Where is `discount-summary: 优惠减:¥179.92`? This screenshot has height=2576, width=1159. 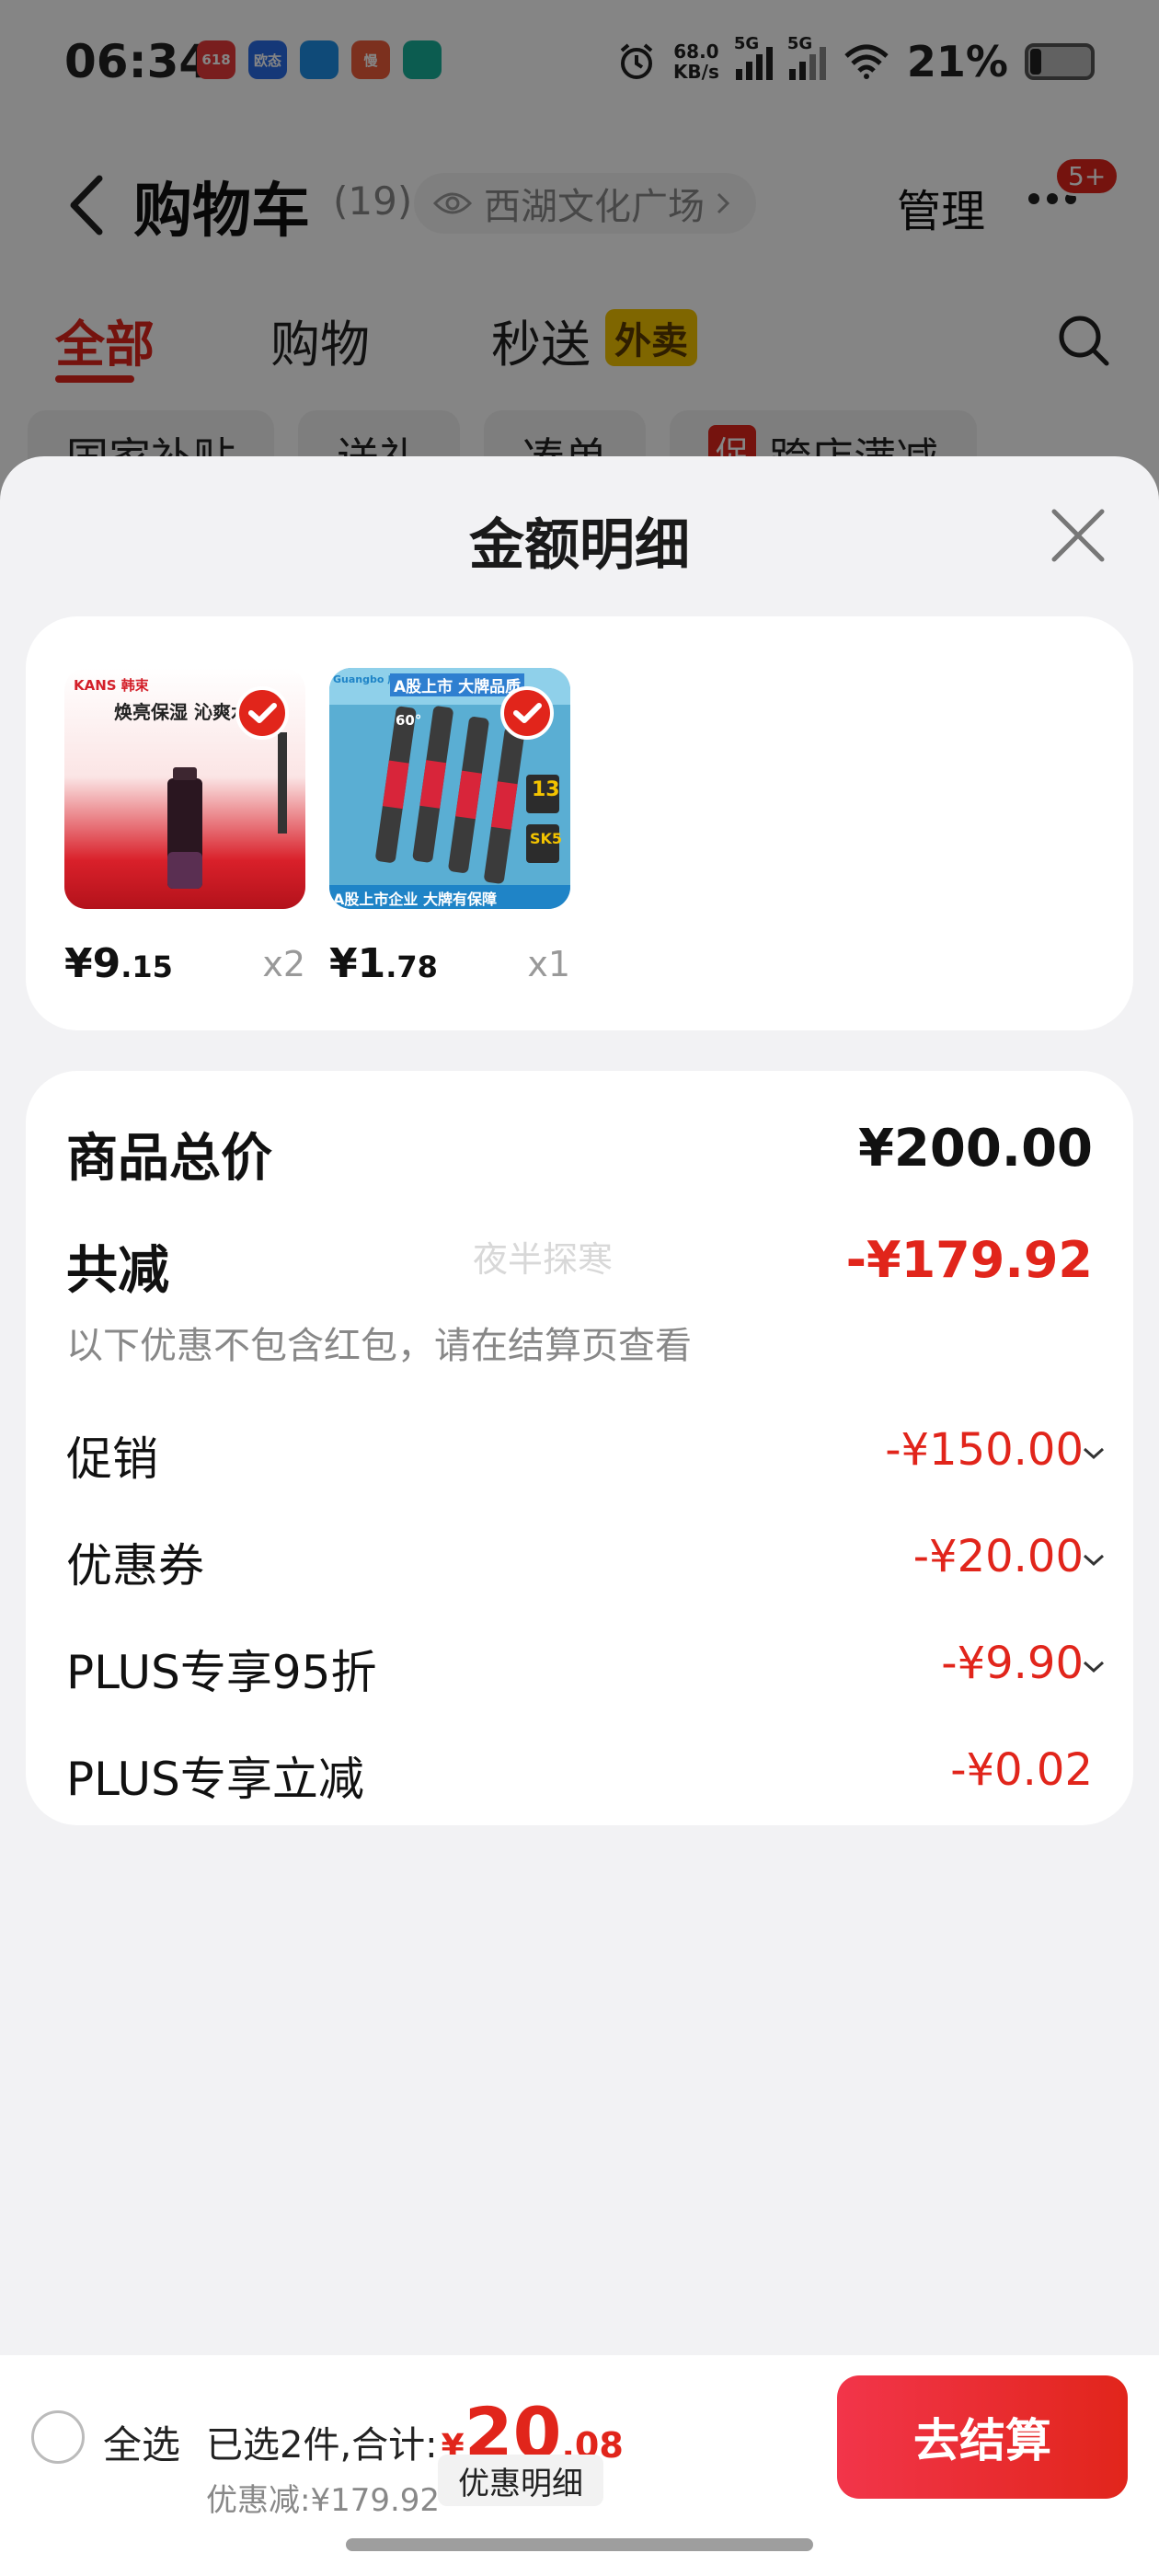
discount-summary: 优惠减:¥179.92 is located at coordinates (323, 2500).